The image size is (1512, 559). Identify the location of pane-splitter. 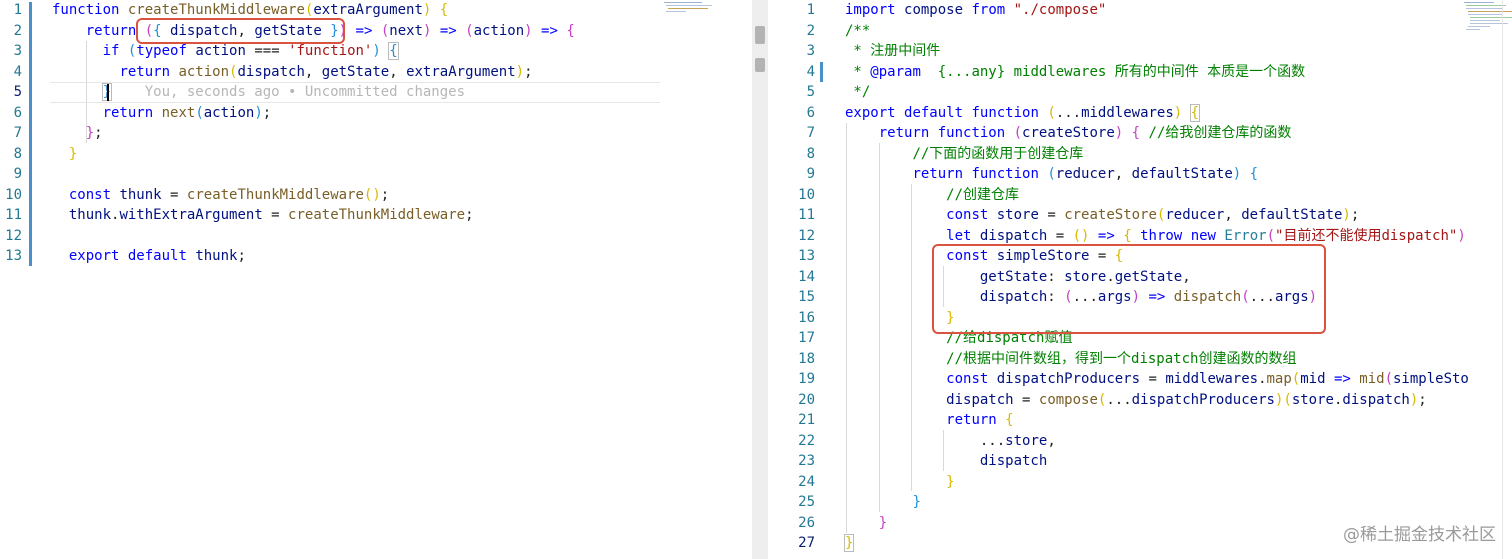
(760, 279).